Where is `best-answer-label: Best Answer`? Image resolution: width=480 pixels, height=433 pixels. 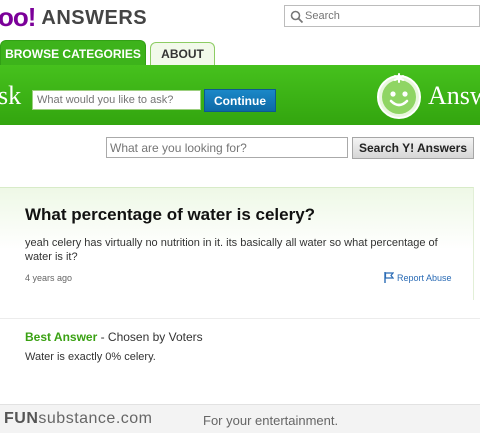 best-answer-label: Best Answer is located at coordinates (61, 337).